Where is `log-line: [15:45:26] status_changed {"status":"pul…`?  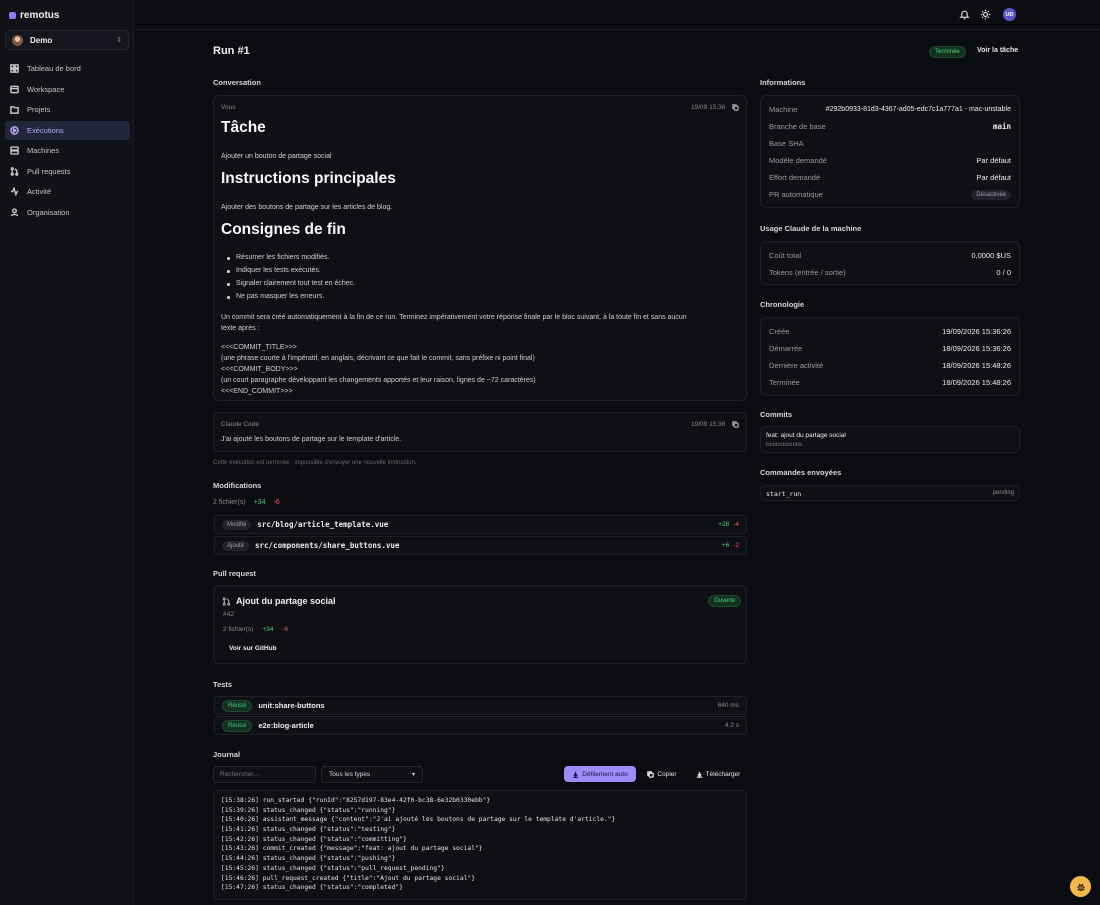 log-line: [15:45:26] status_changed {"status":"pul… is located at coordinates (333, 868).